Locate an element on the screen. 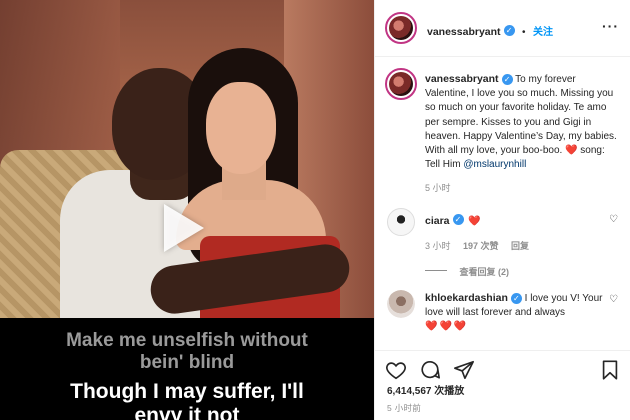 The width and height of the screenshot is (630, 420). lyric-line-next: envy it not is located at coordinates (187, 412).